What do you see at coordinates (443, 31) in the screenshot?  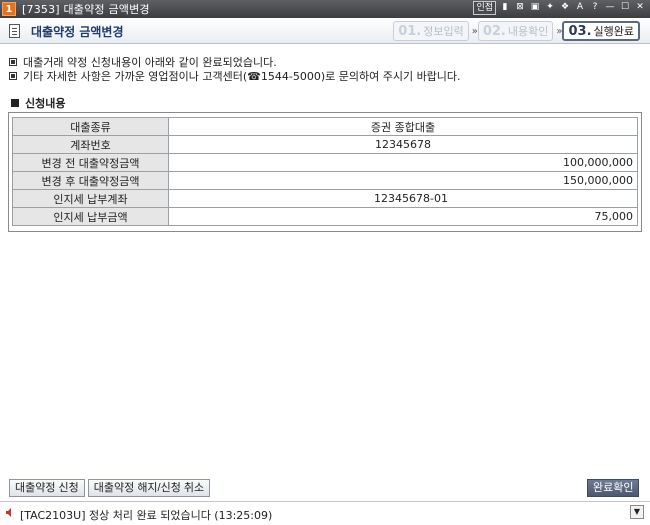 I see `step-1-label: 정보입력` at bounding box center [443, 31].